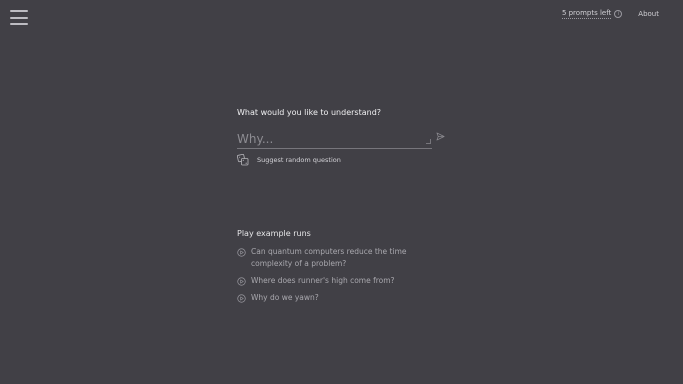 The height and width of the screenshot is (384, 683). What do you see at coordinates (334, 139) in the screenshot?
I see `question-input` at bounding box center [334, 139].